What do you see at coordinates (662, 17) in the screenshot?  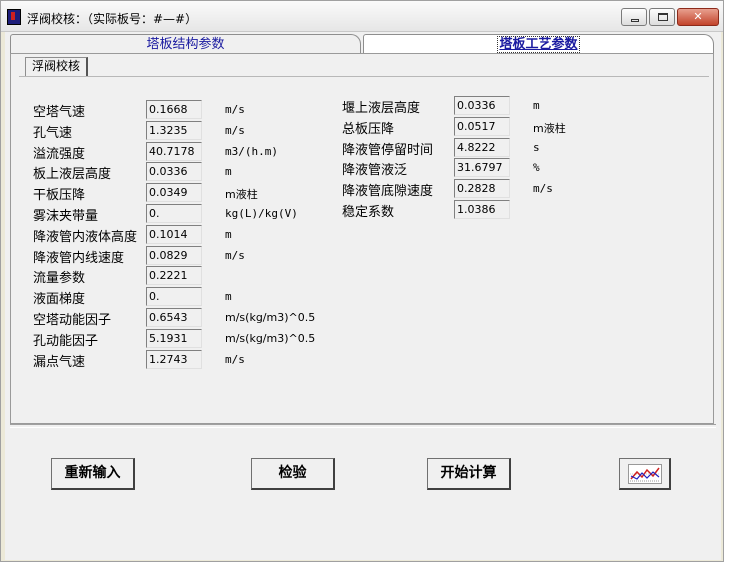 I see `maximize-button` at bounding box center [662, 17].